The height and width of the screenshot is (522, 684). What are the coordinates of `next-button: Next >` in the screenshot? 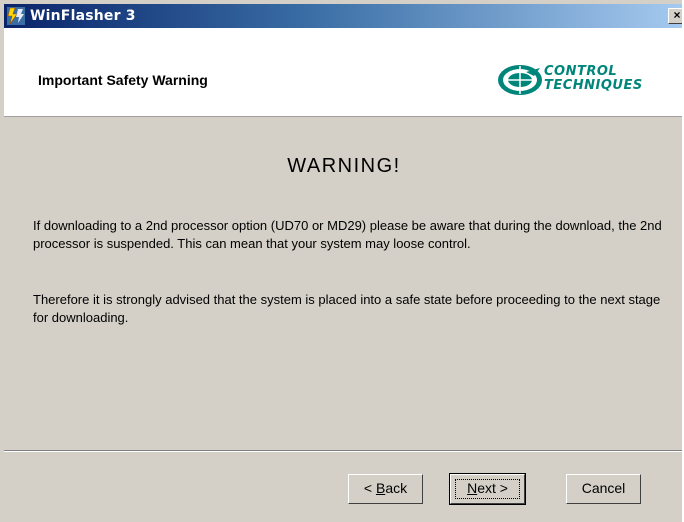 It's located at (487, 489).